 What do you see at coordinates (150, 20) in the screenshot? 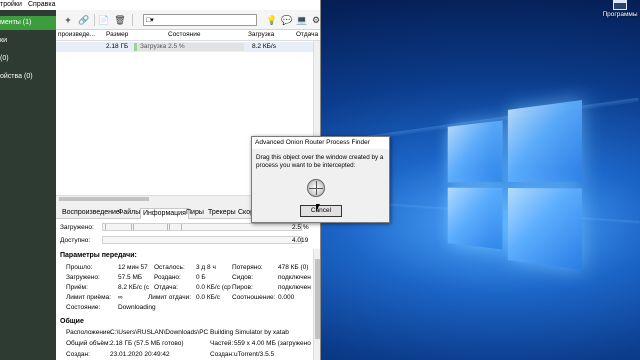
I see `document-icon: □▾` at bounding box center [150, 20].